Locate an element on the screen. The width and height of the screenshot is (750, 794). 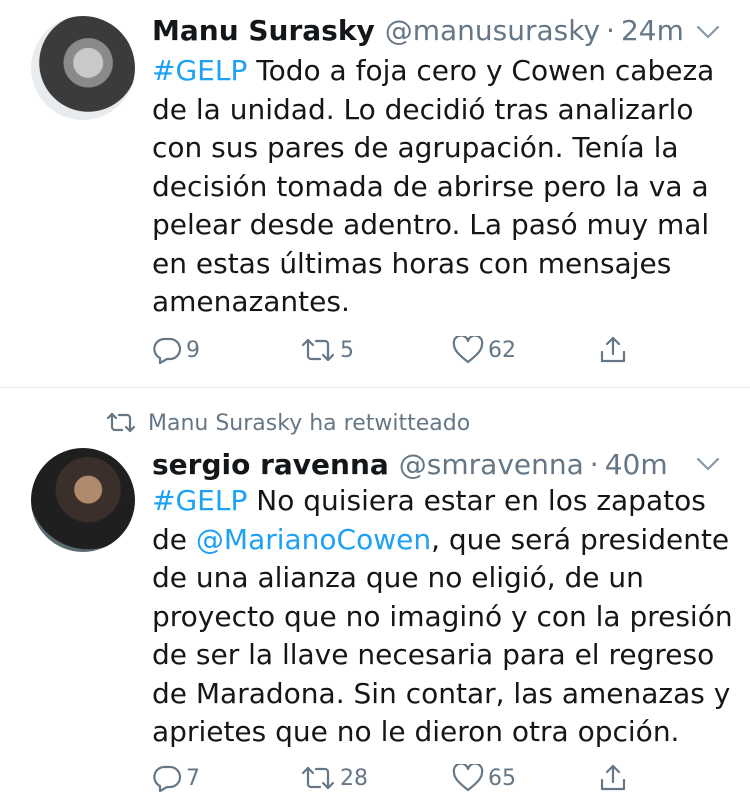
retweet-button: 28 is located at coordinates (334, 778).